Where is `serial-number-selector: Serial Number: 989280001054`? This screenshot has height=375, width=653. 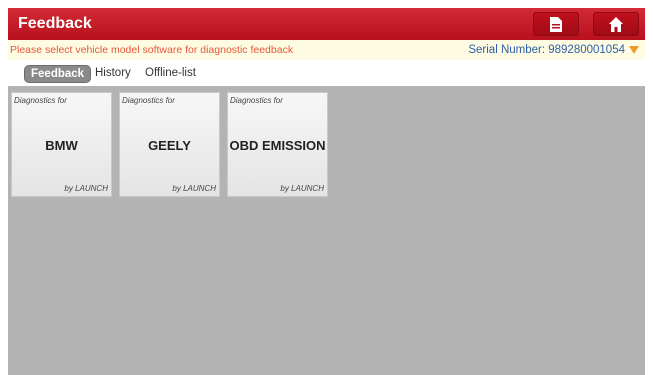
serial-number-selector: Serial Number: 989280001054 is located at coordinates (553, 50).